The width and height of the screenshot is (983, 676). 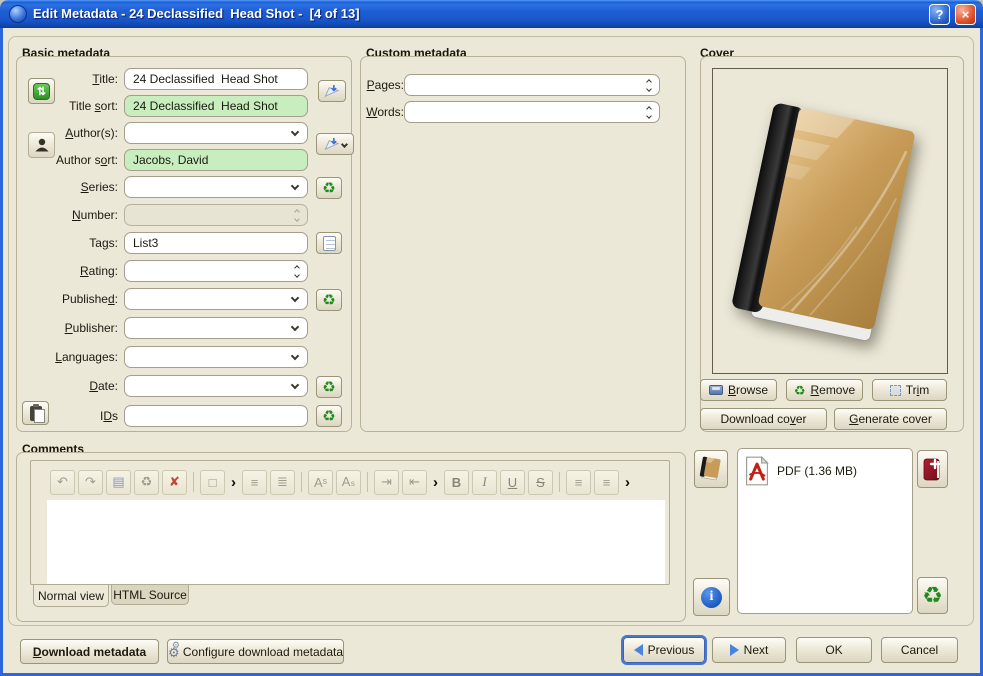 I want to click on tags-input, so click(x=216, y=243).